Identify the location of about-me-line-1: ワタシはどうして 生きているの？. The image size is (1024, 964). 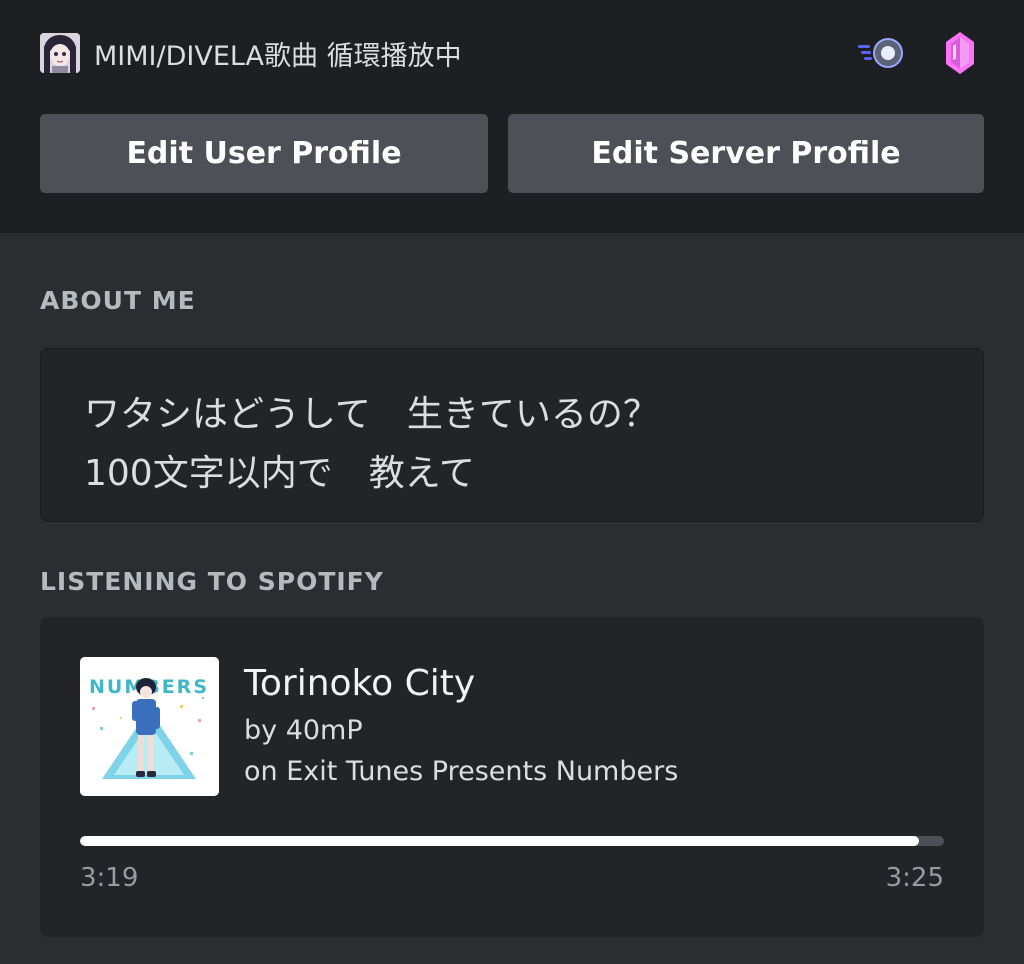
(371, 414).